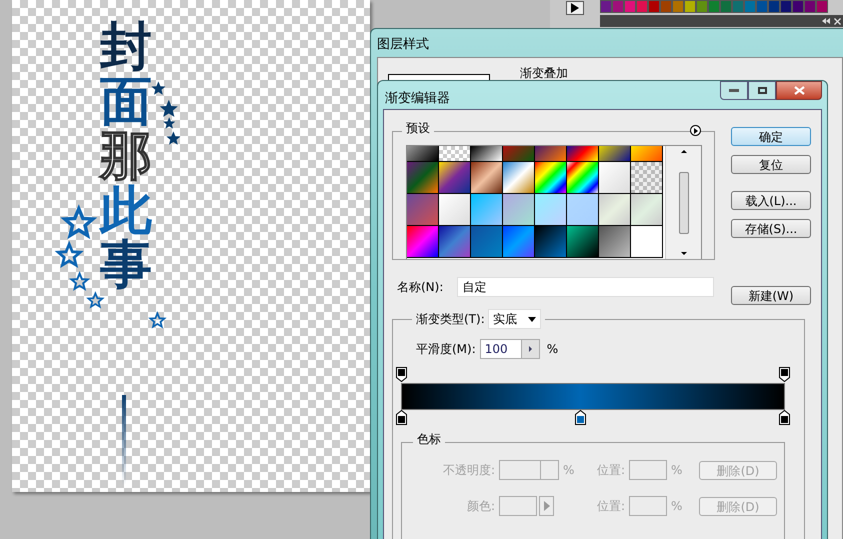 This screenshot has width=843, height=539. I want to click on smoothness-field: 100, so click(510, 349).